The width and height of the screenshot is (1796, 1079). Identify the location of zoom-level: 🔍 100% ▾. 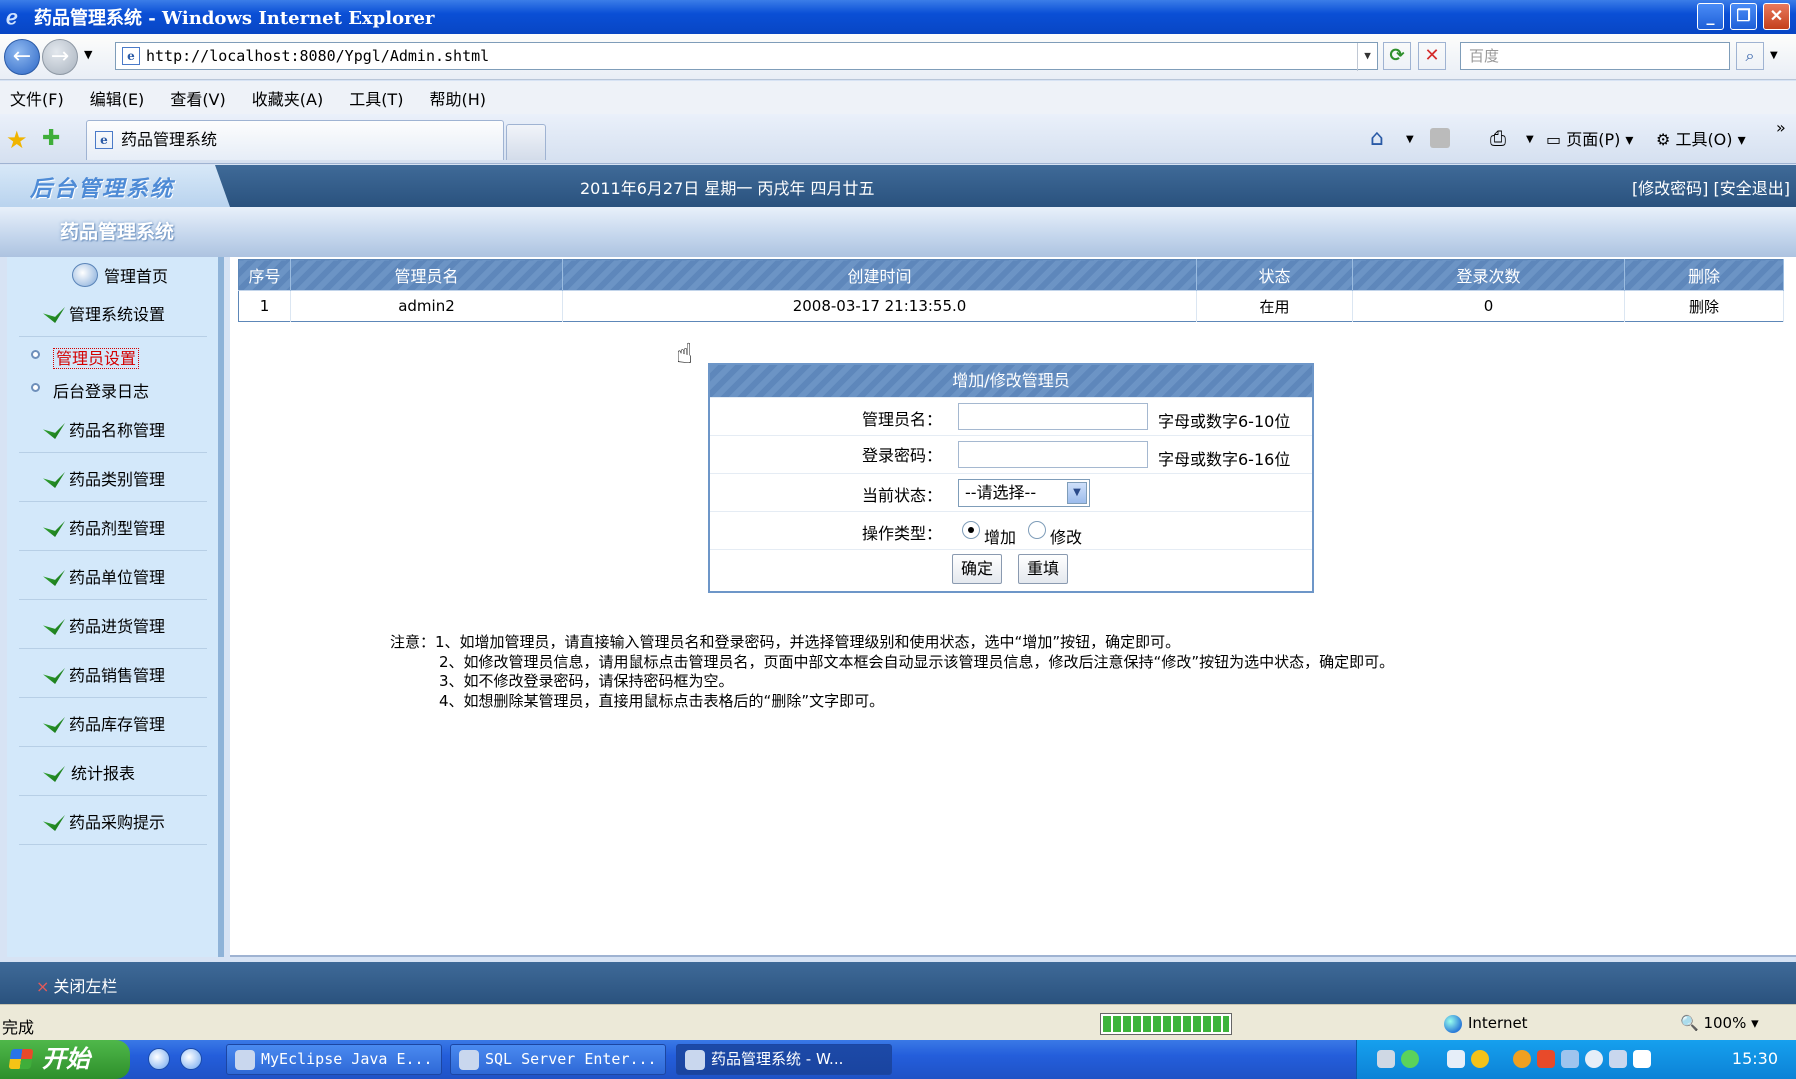
(1719, 1023).